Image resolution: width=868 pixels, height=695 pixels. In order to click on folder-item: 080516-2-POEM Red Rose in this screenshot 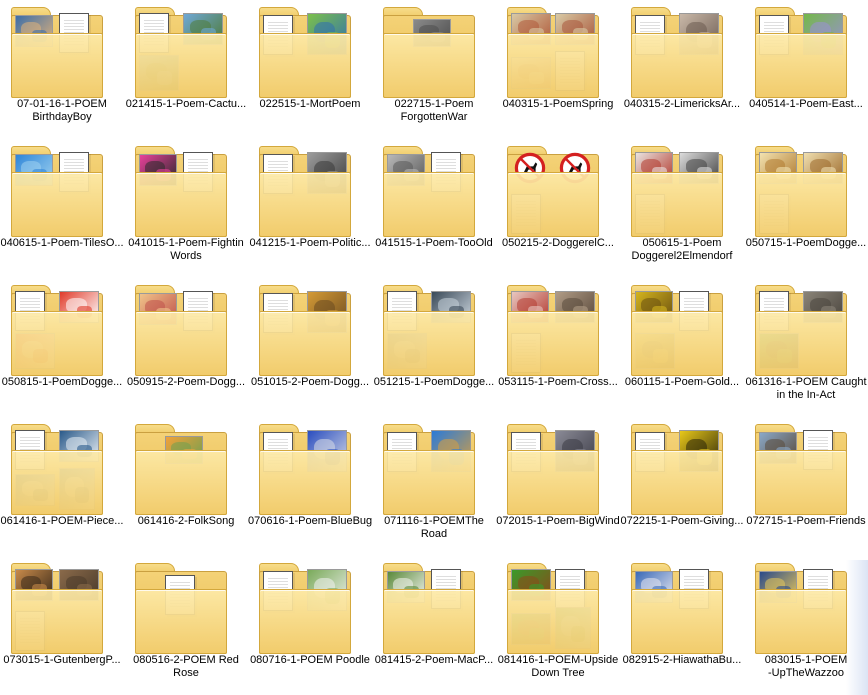, I will do `click(186, 625)`.